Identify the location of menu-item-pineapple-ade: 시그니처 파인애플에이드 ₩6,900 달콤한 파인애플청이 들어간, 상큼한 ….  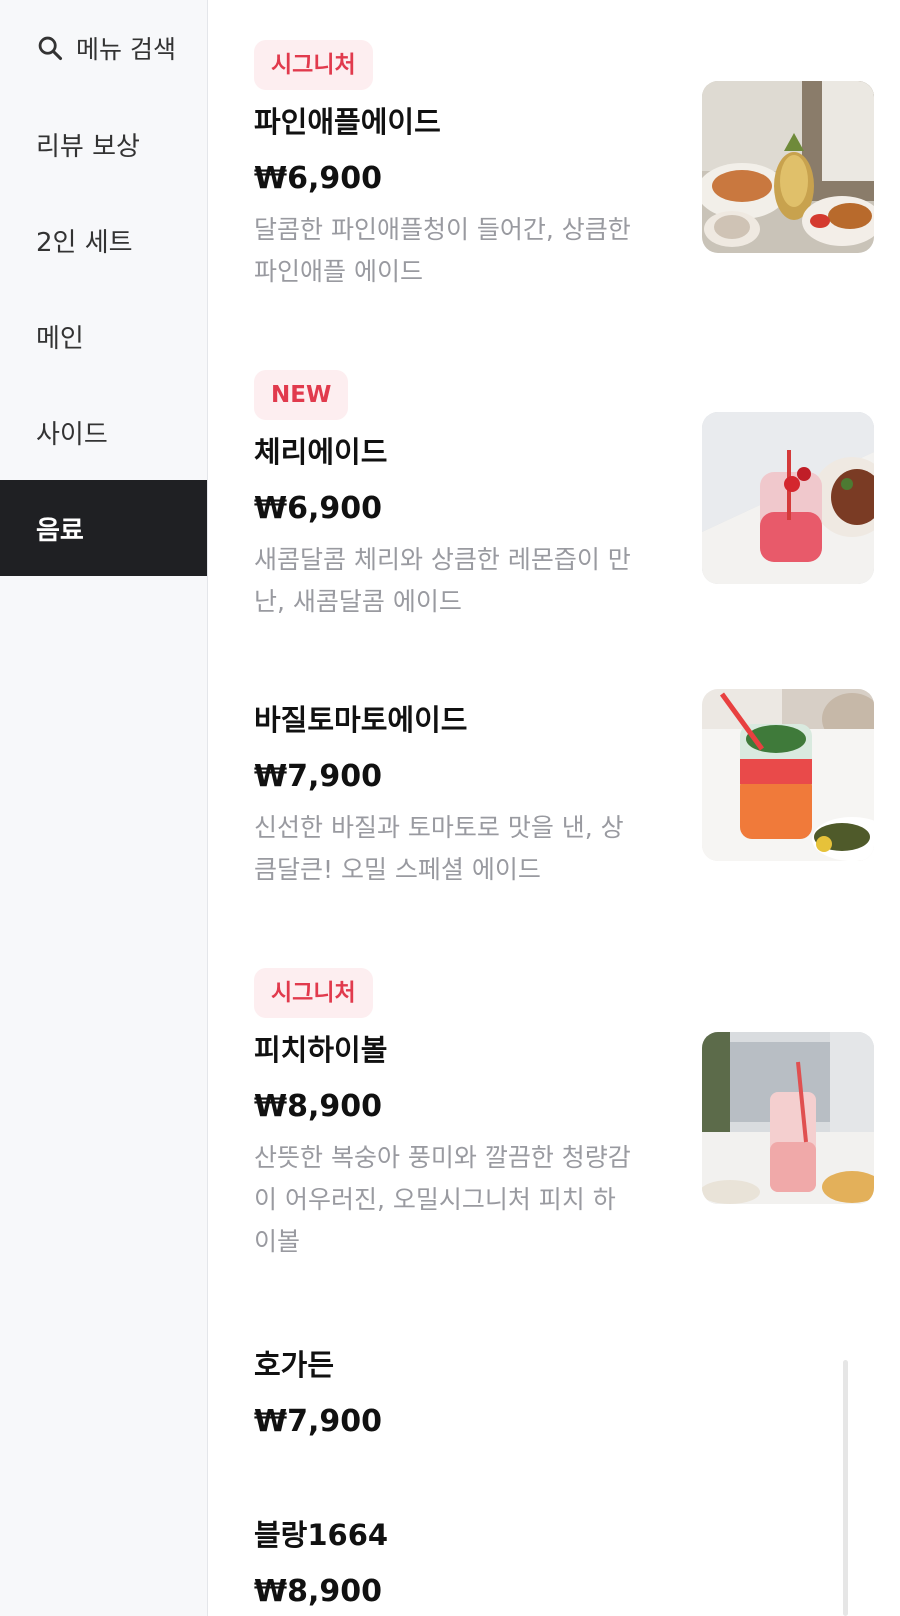
(564, 166).